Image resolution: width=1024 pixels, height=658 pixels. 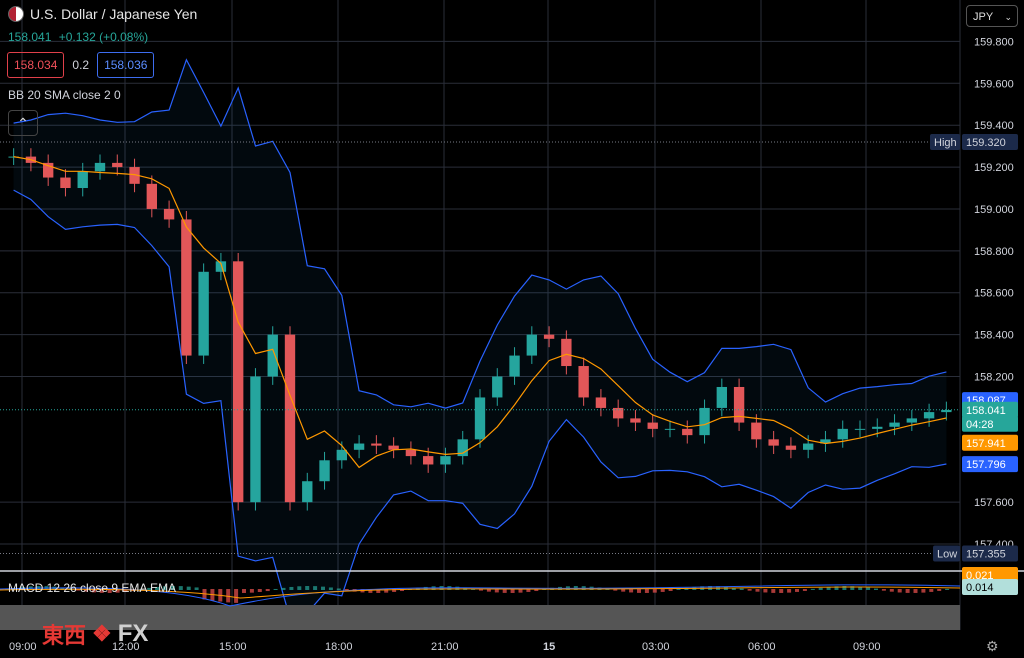 I want to click on chevron-up-icon: ⌃, so click(x=23, y=123).